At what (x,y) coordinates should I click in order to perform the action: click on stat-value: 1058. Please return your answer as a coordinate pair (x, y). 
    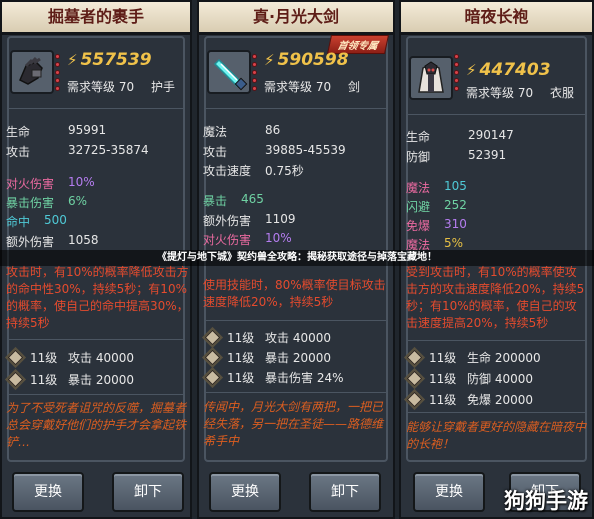
    Looking at the image, I should click on (83, 240).